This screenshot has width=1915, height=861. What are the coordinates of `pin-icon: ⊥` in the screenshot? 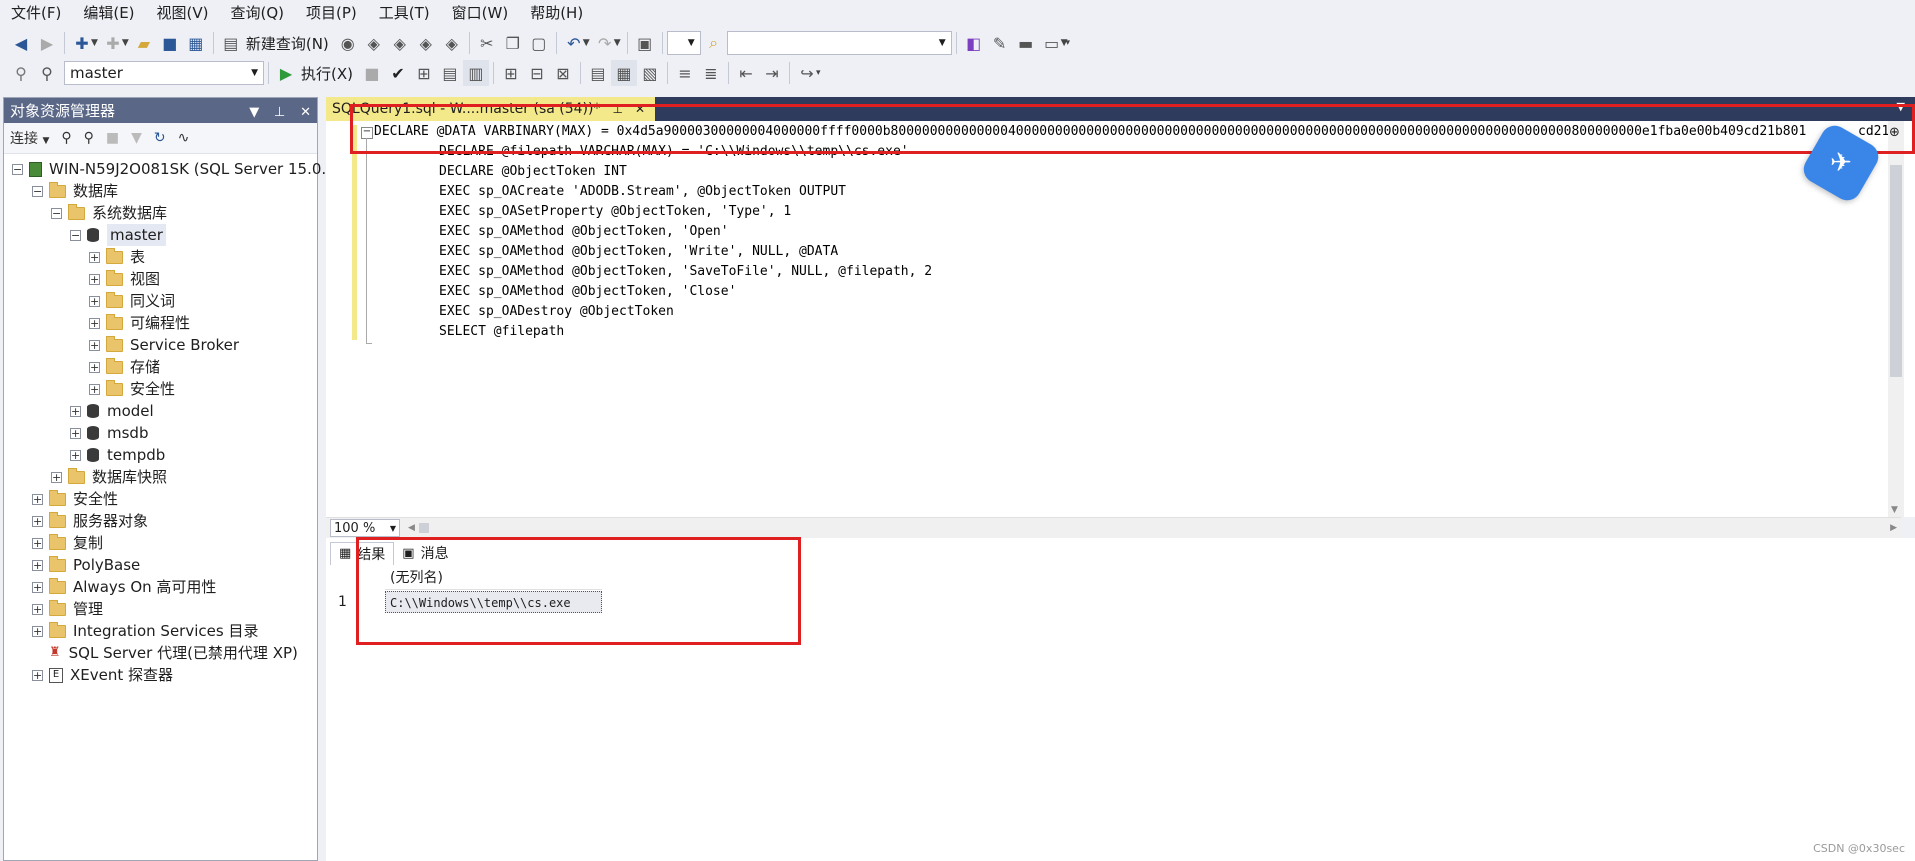 It's located at (617, 109).